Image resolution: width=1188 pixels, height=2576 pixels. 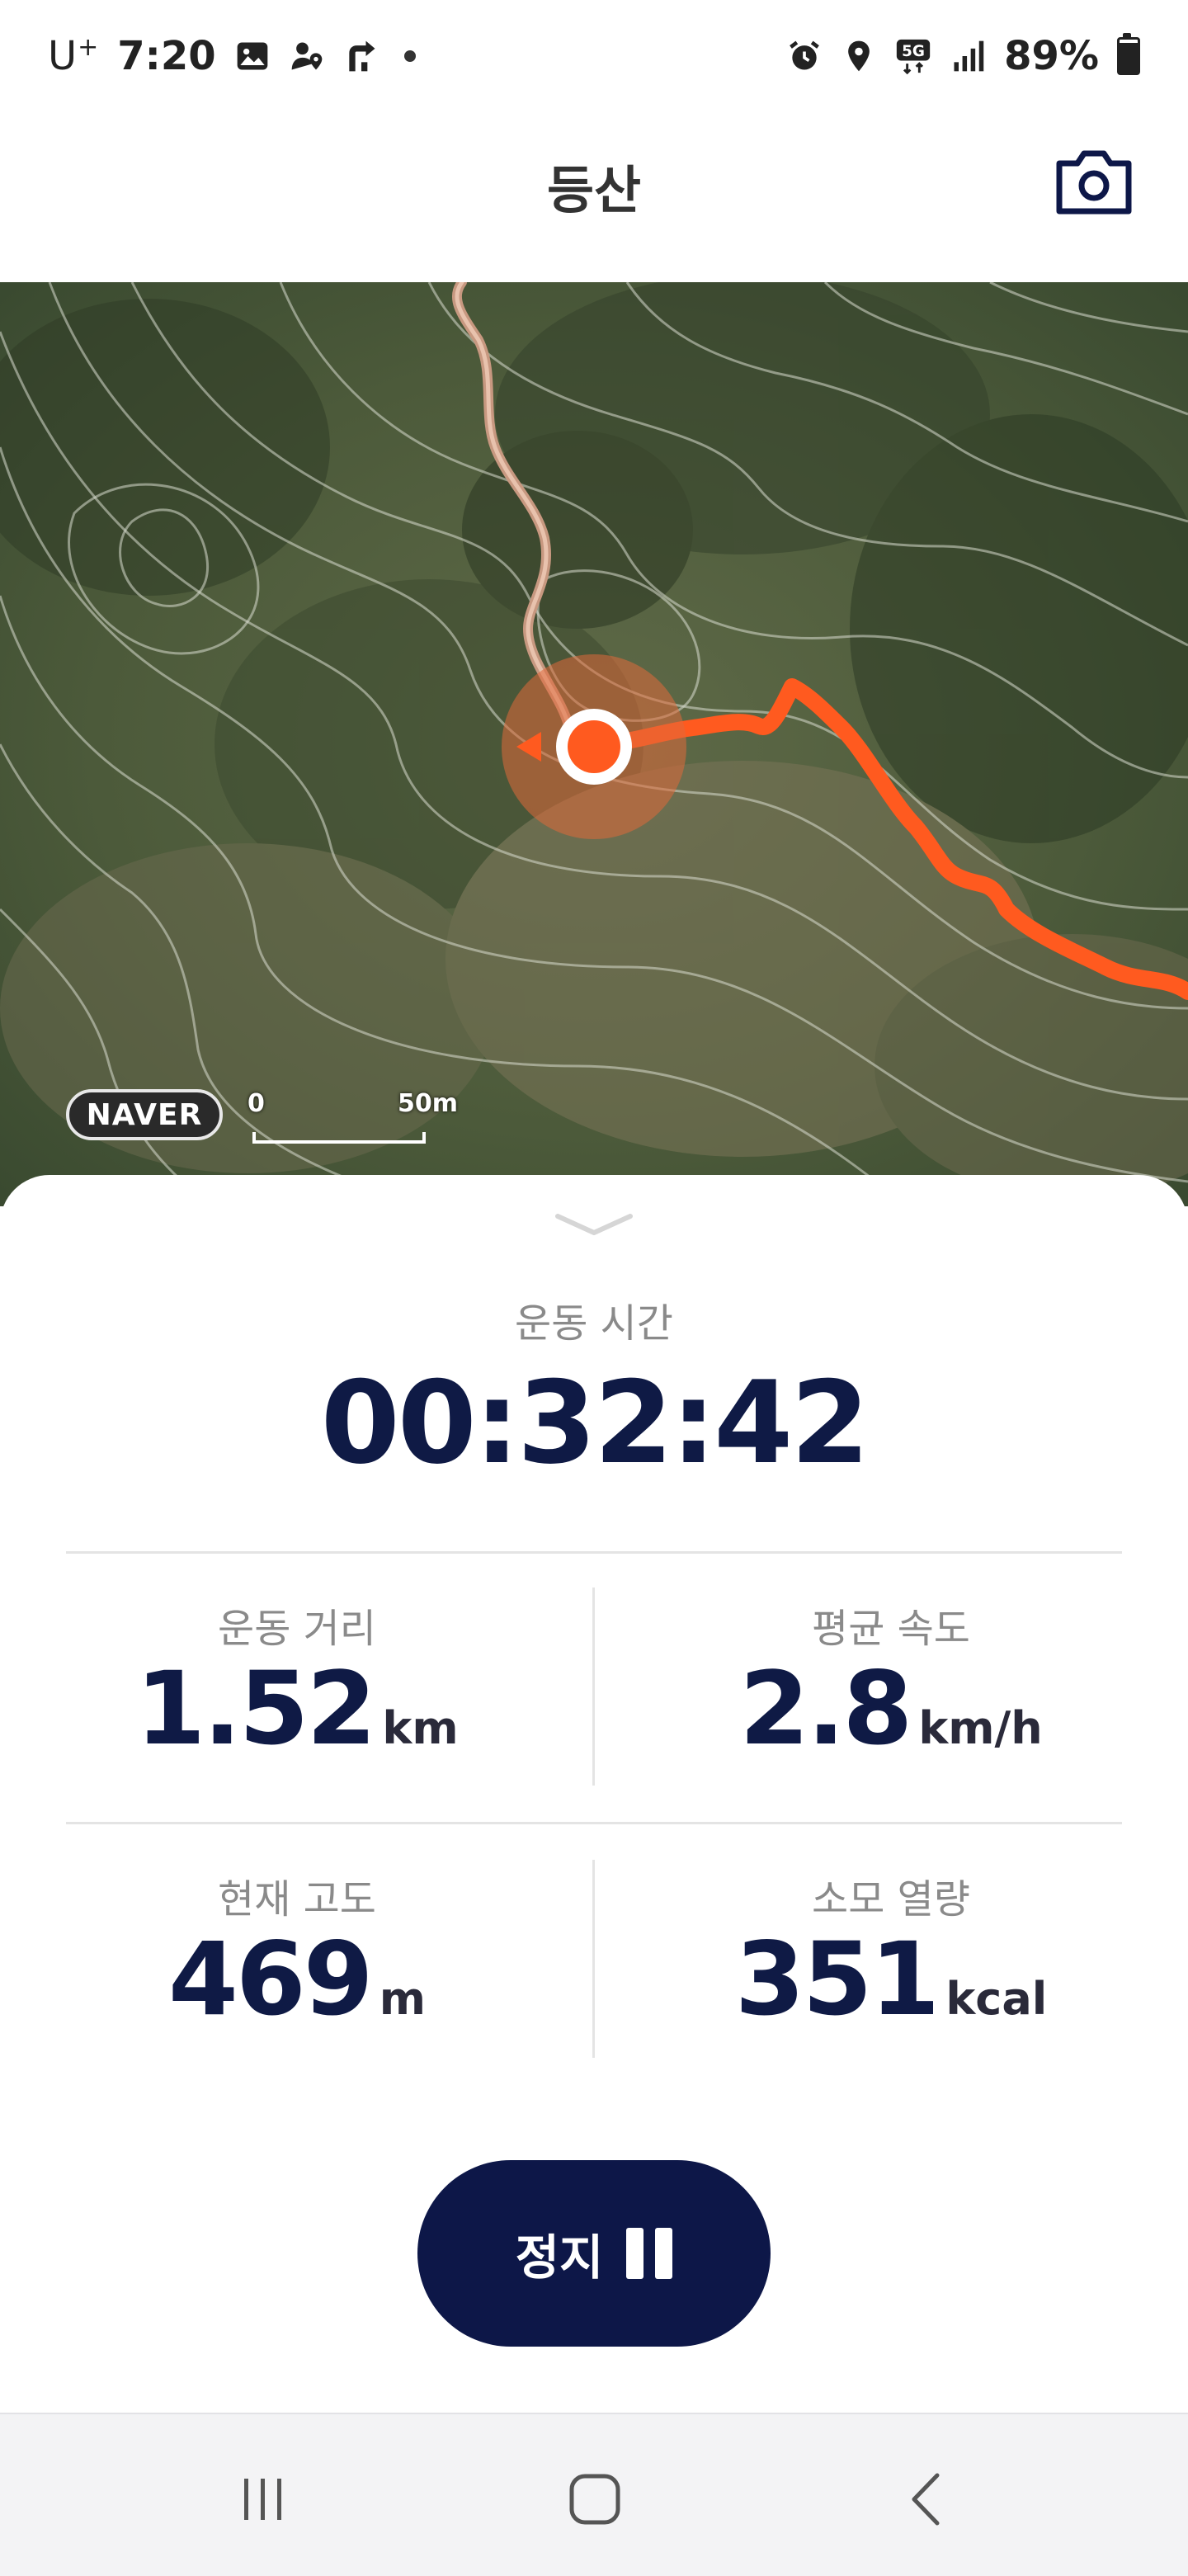 What do you see at coordinates (1129, 58) in the screenshot?
I see `battery-fill` at bounding box center [1129, 58].